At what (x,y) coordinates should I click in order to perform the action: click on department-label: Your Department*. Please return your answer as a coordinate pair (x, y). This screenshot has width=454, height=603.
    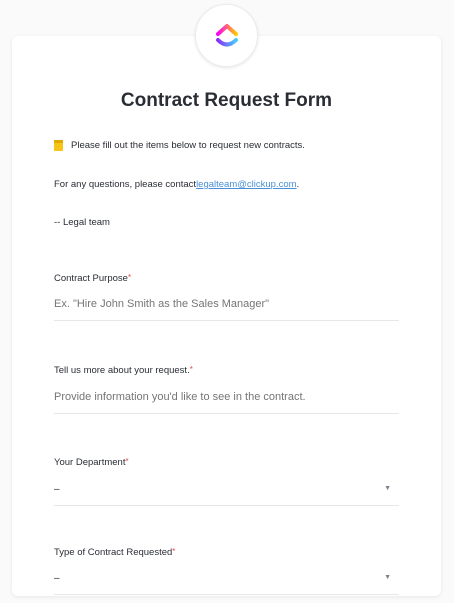
    Looking at the image, I should click on (91, 462).